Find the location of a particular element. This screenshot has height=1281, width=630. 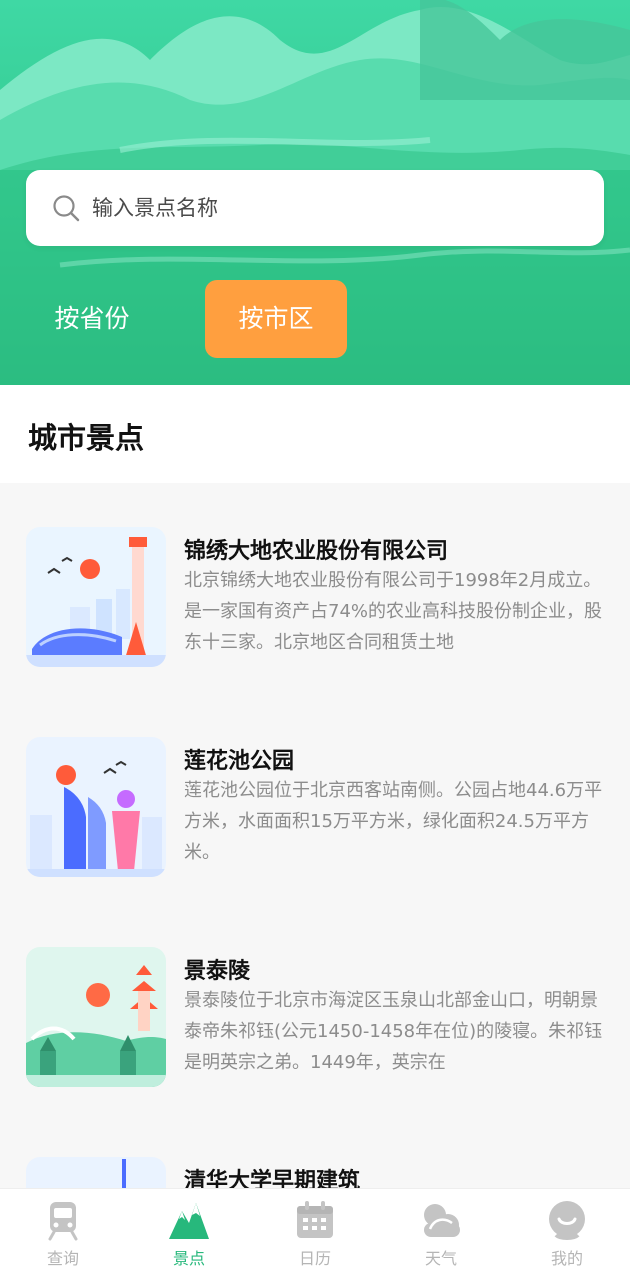

bottom-tab-bar: 查询 景点 日历 天气 我的 is located at coordinates (315, 1234).